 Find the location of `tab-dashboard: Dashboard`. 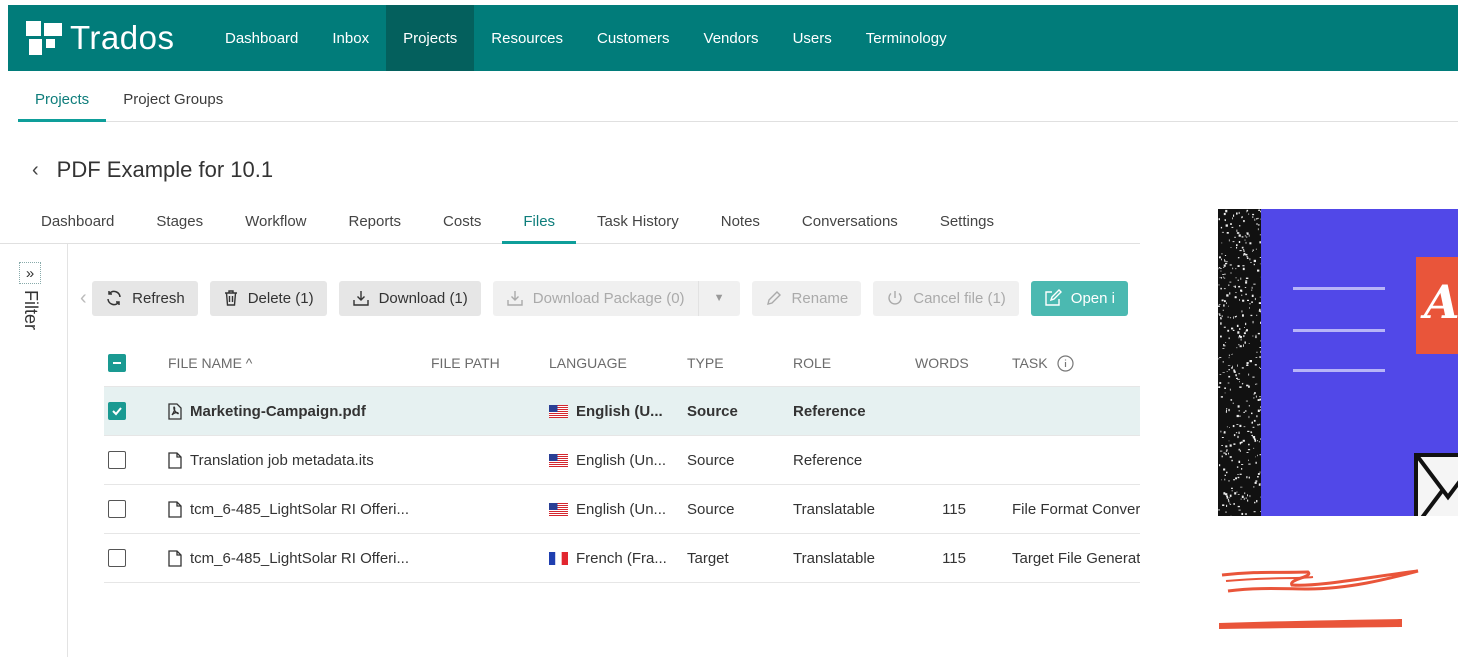

tab-dashboard: Dashboard is located at coordinates (77, 223).